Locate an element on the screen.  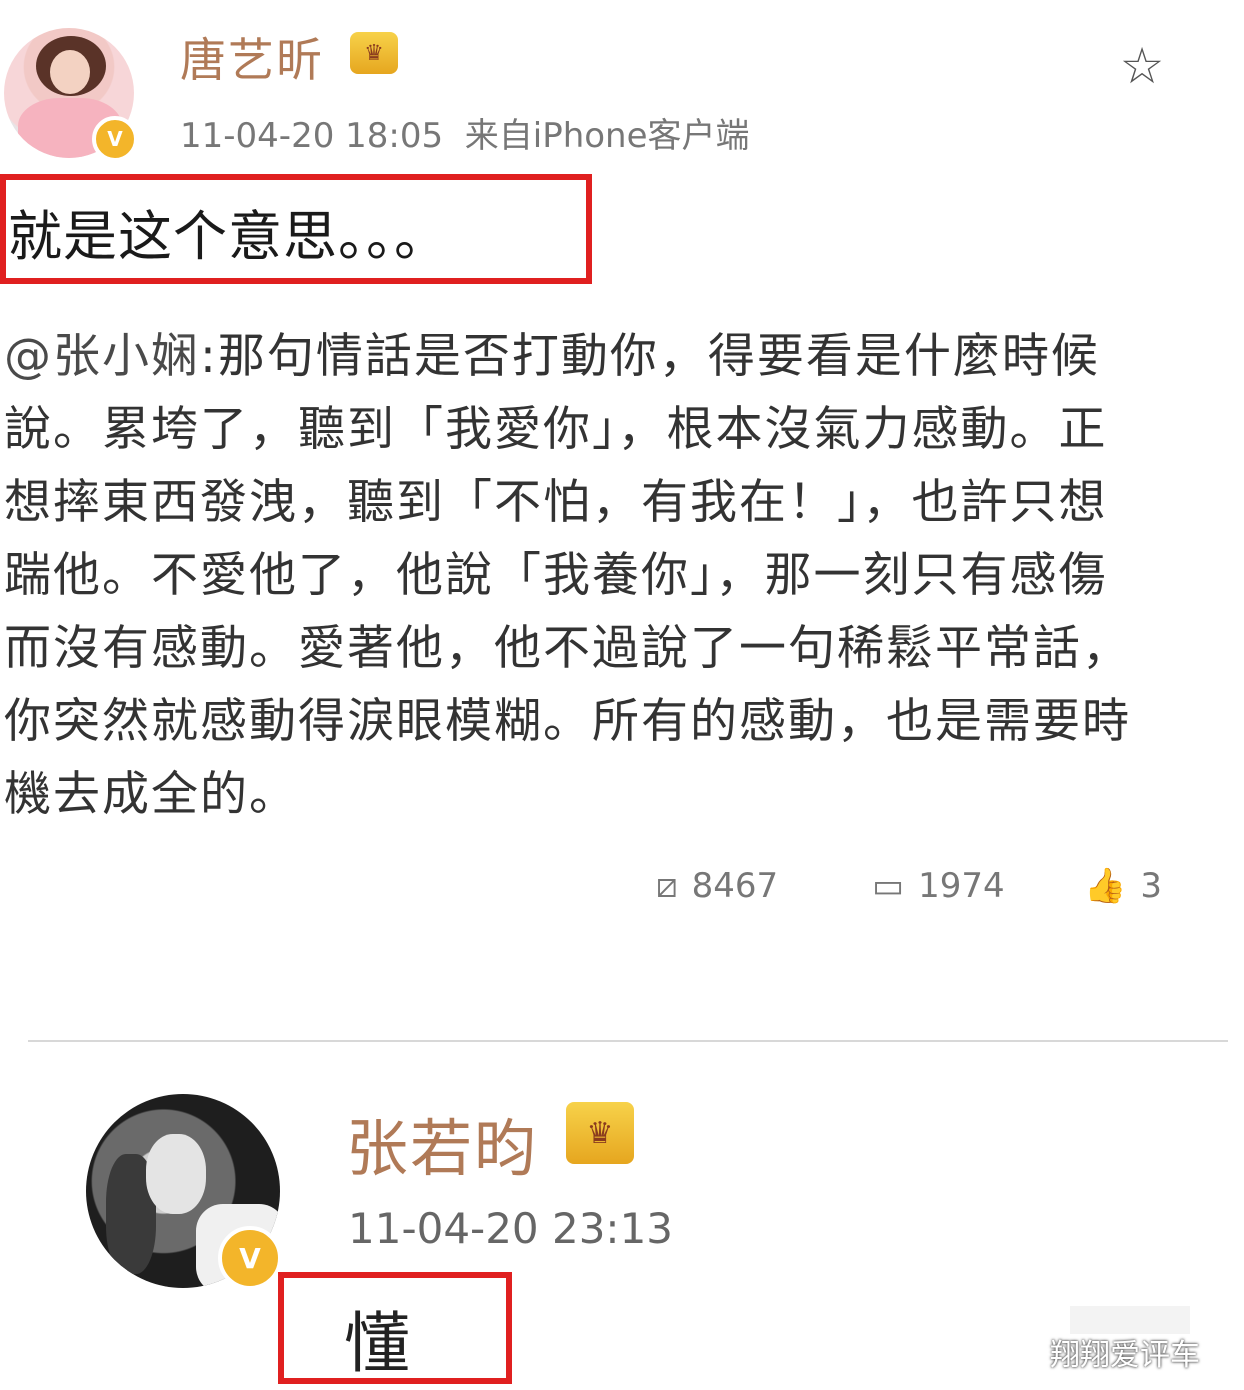
post-text: 就是这个意思。。。 is located at coordinates (228, 236).